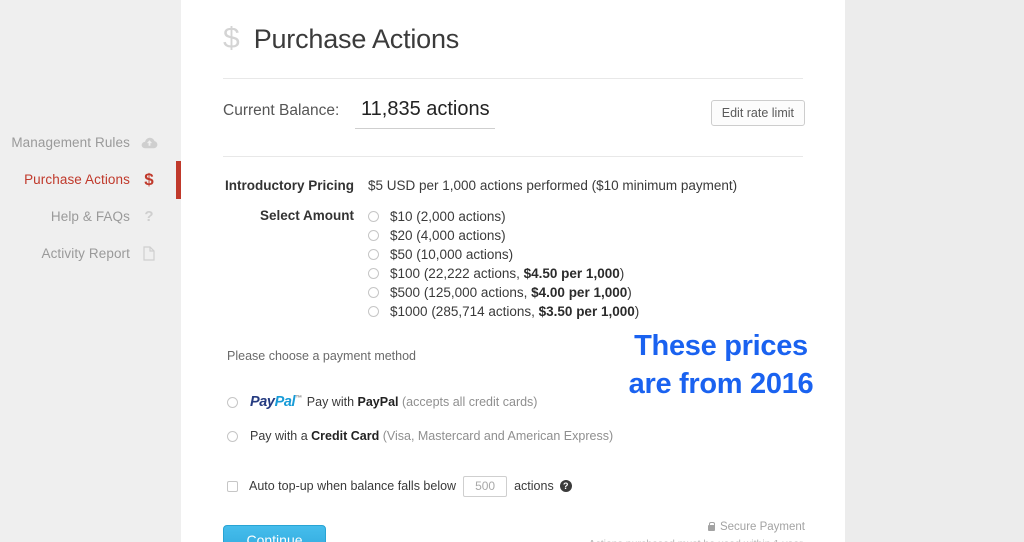 This screenshot has width=1024, height=542. Describe the element at coordinates (534, 486) in the screenshot. I see `auto-topup-unit-label: actions` at that location.